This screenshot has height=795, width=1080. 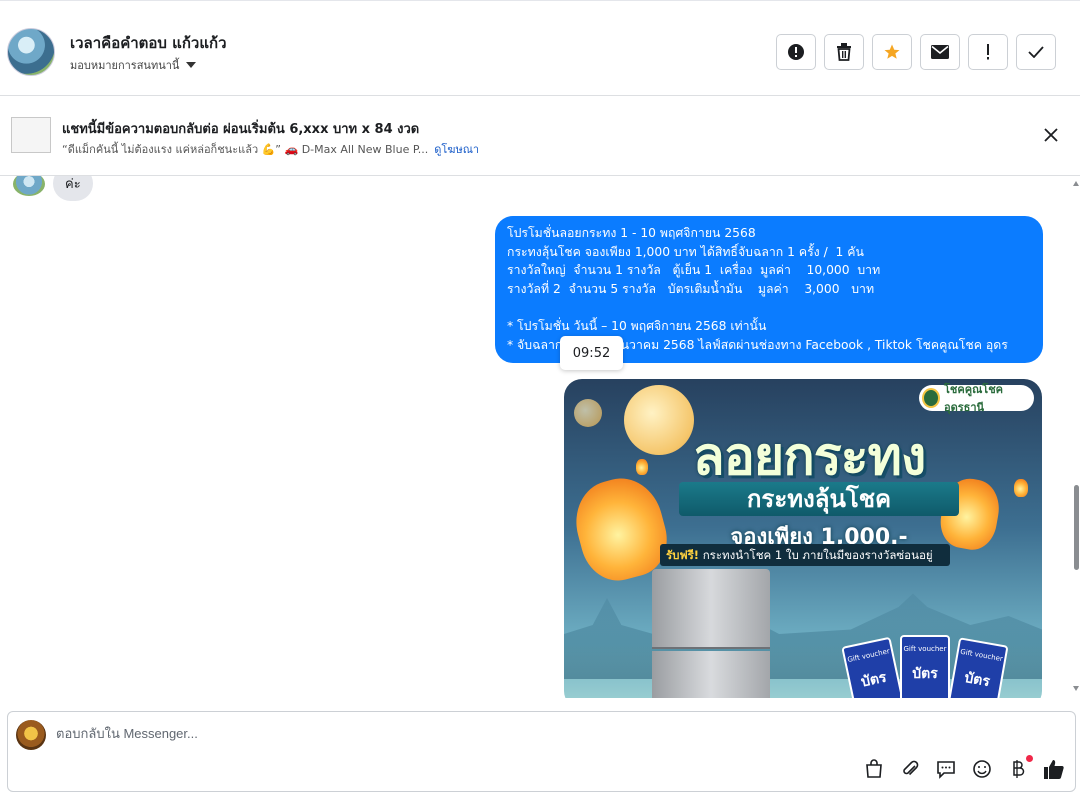 I want to click on payment-button, so click(x=1020, y=767).